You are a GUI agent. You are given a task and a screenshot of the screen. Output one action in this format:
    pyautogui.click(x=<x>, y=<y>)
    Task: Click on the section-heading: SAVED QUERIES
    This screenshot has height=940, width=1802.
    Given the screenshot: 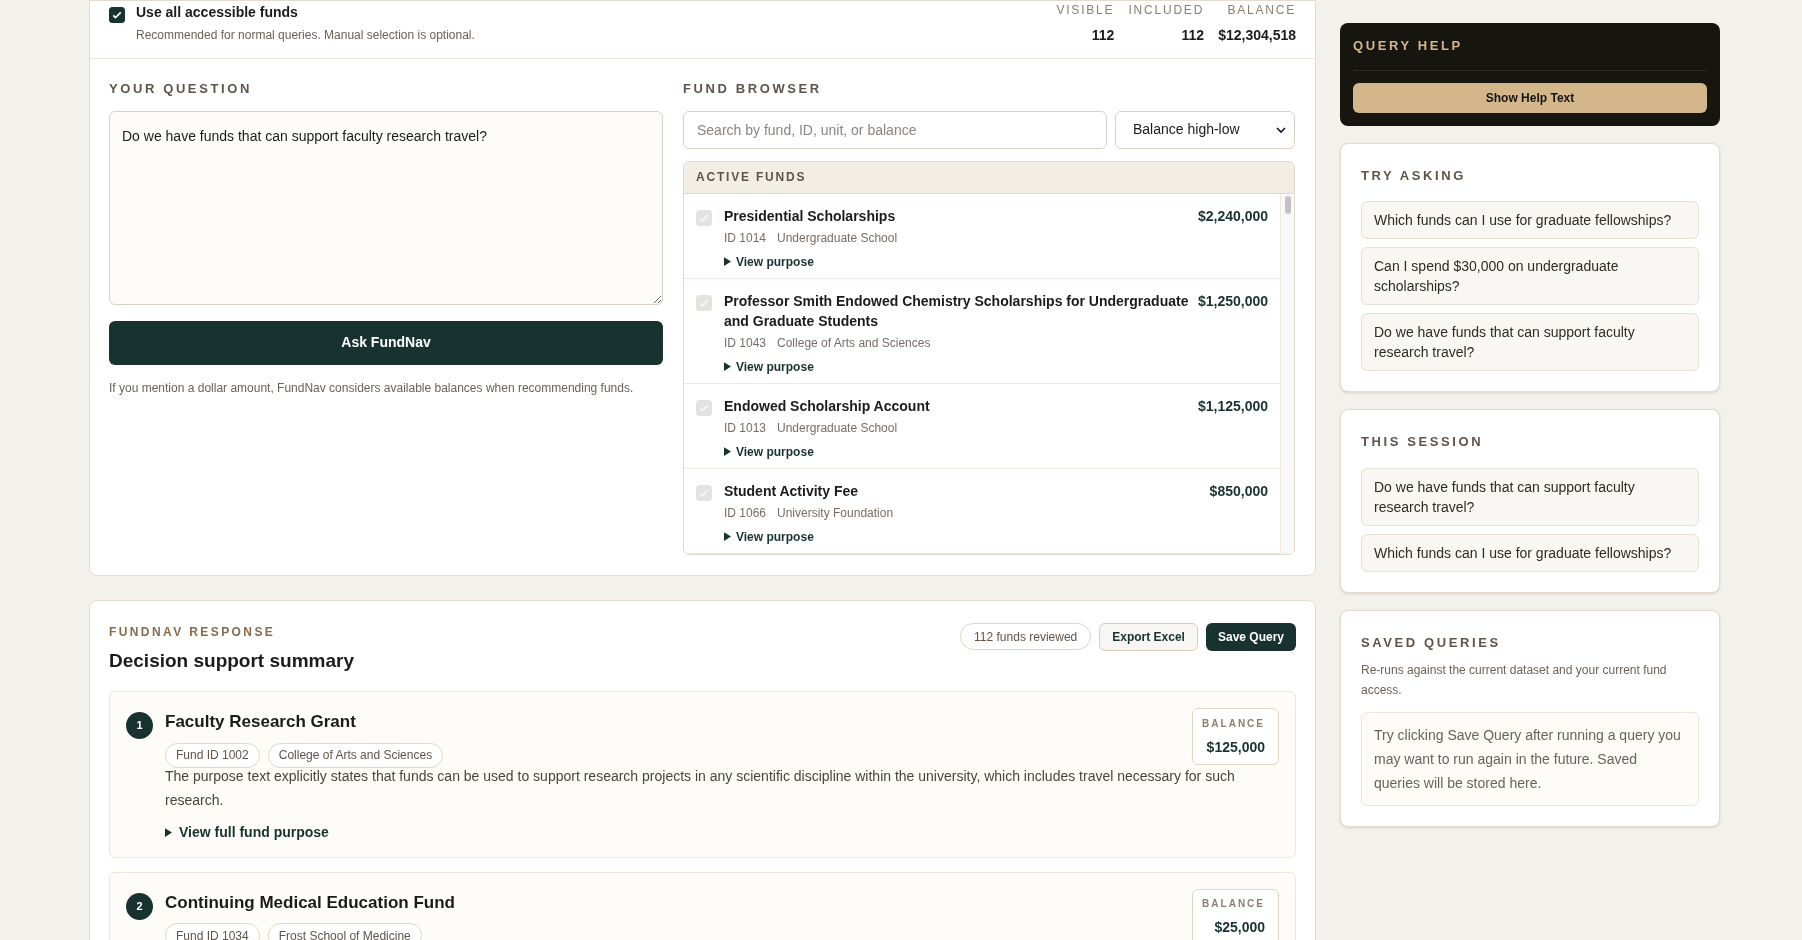 What is the action you would take?
    pyautogui.click(x=1431, y=642)
    